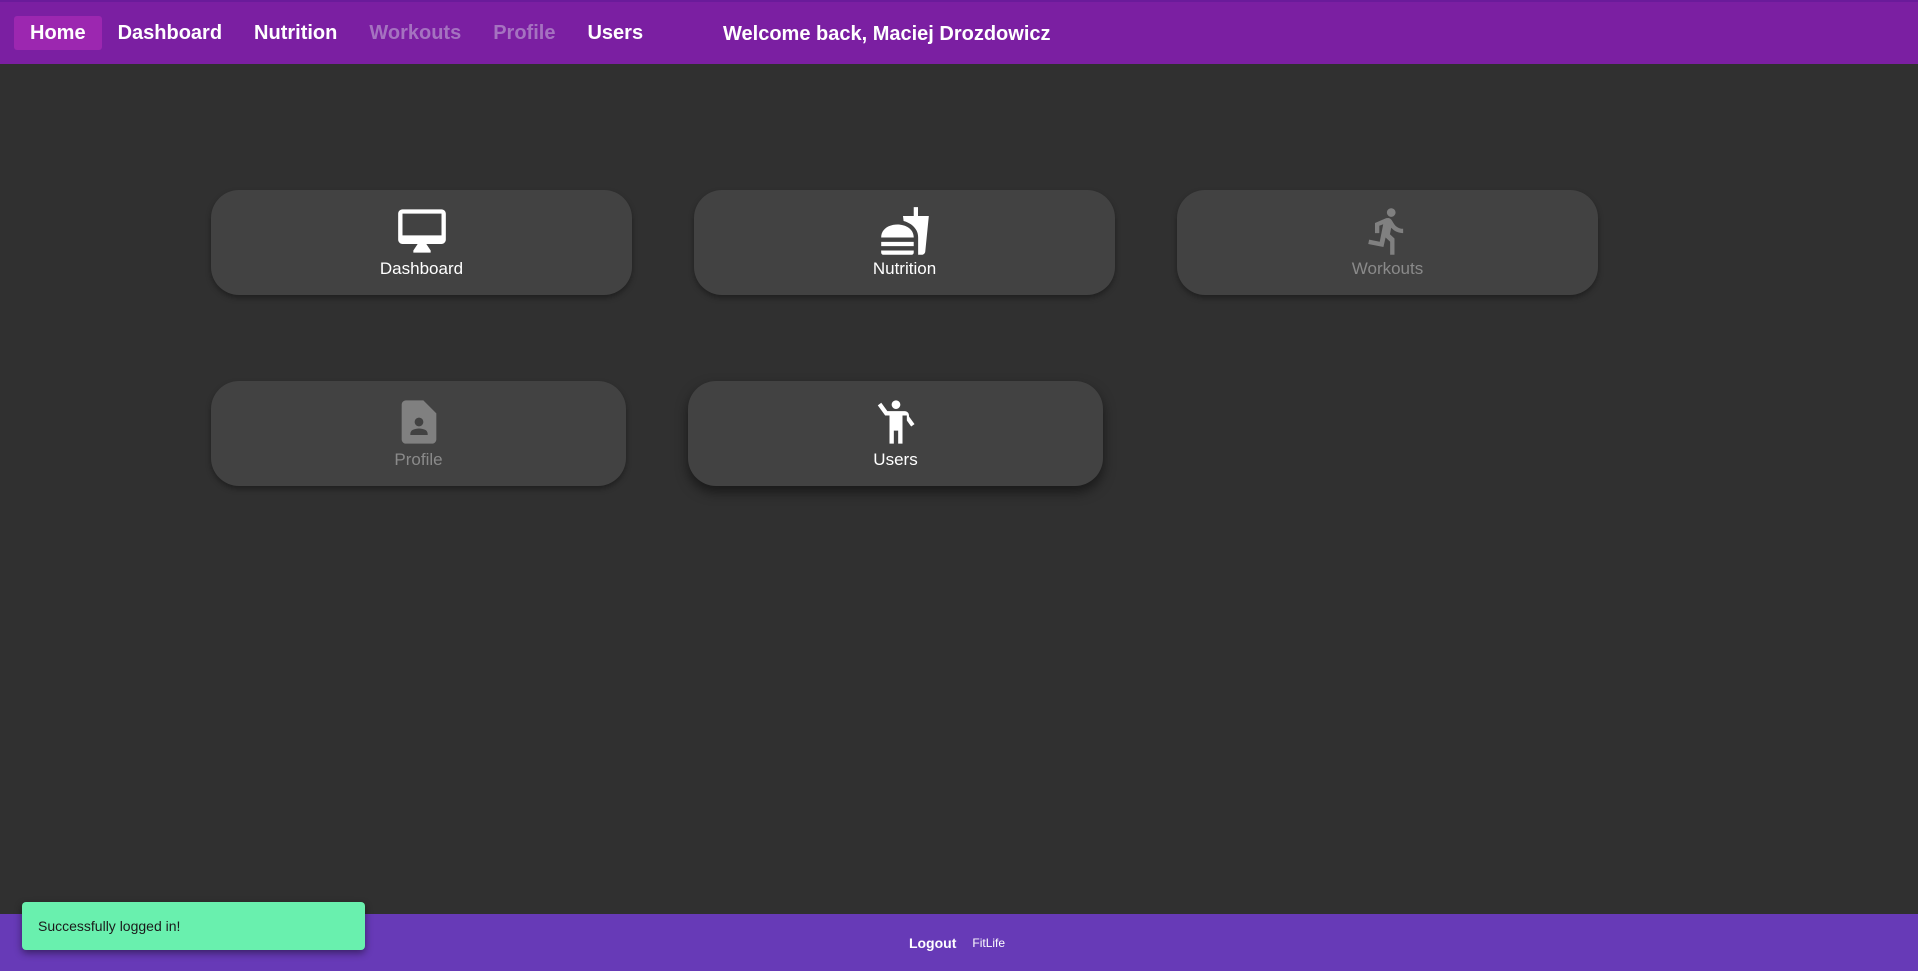 The width and height of the screenshot is (1918, 971). Describe the element at coordinates (896, 421) in the screenshot. I see `waving-person-icon` at that location.